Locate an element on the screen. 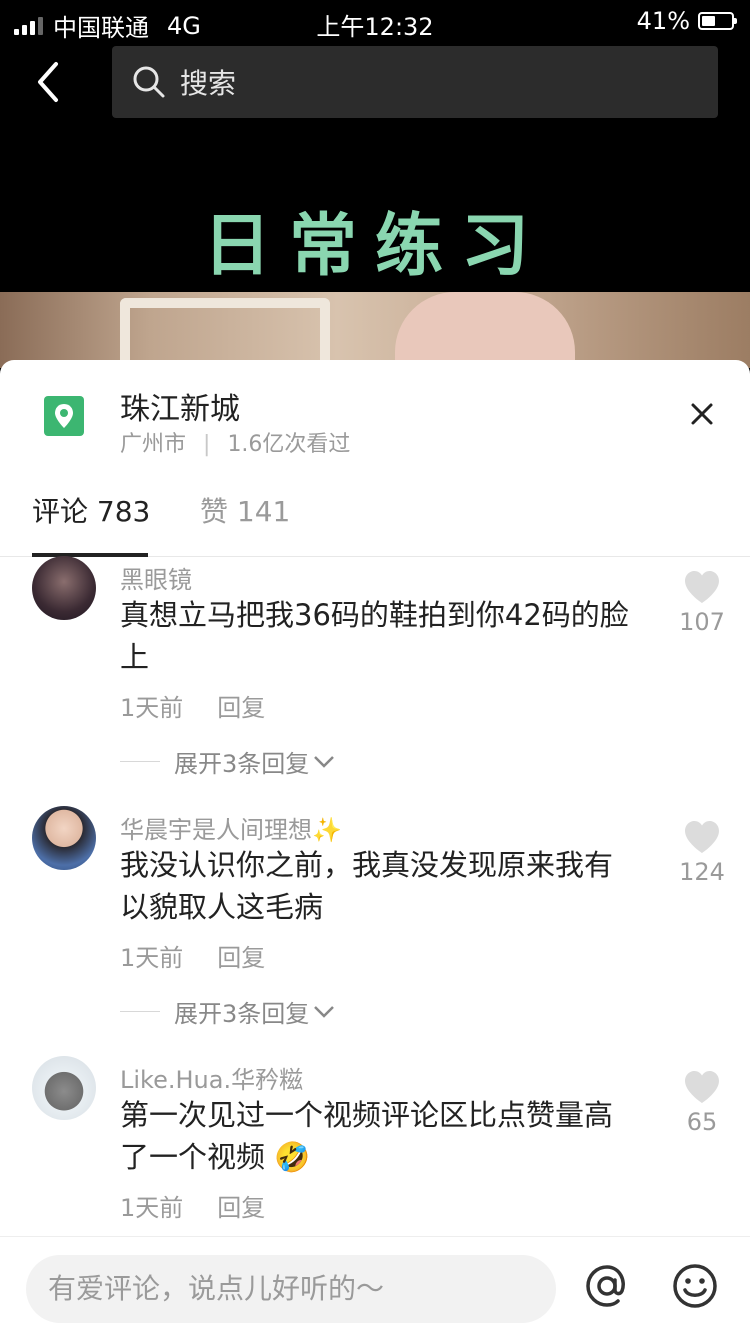 The height and width of the screenshot is (1335, 750). battery-percent: 41% is located at coordinates (663, 21).